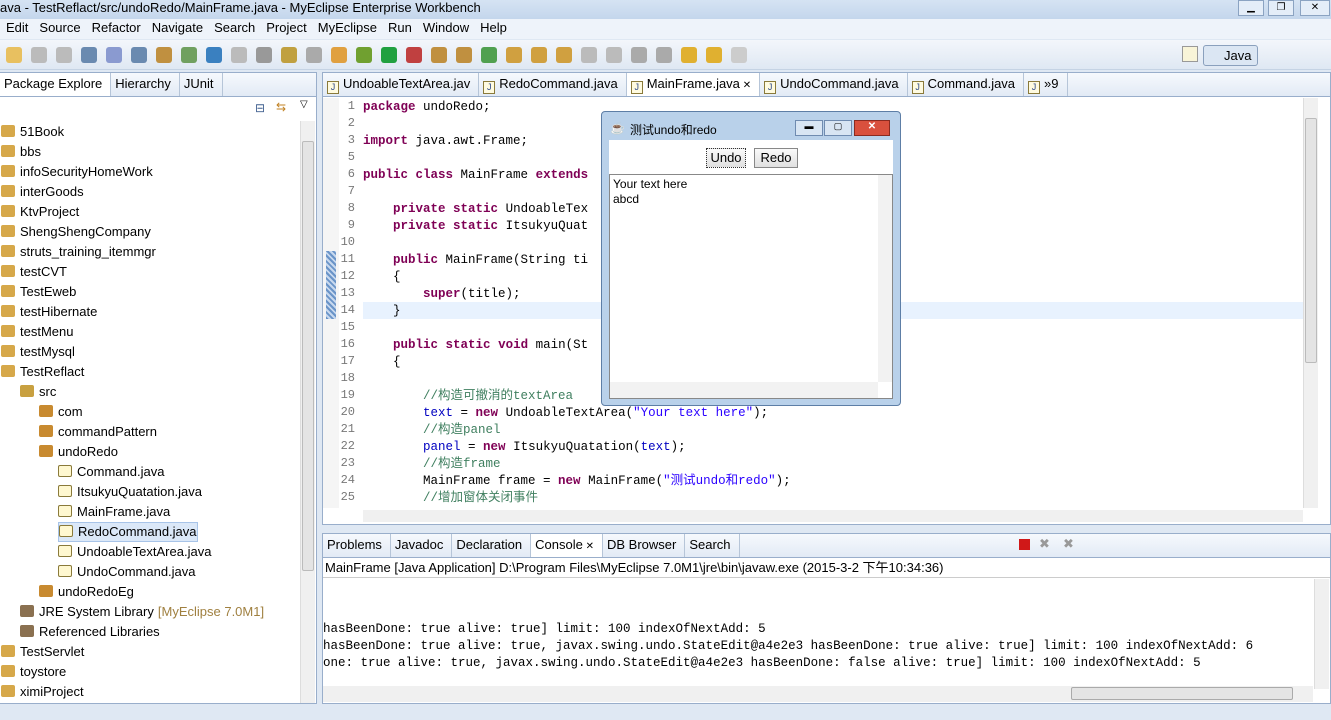 The image size is (1331, 720). I want to click on remove-all-icon: ✖, so click(1068, 544).